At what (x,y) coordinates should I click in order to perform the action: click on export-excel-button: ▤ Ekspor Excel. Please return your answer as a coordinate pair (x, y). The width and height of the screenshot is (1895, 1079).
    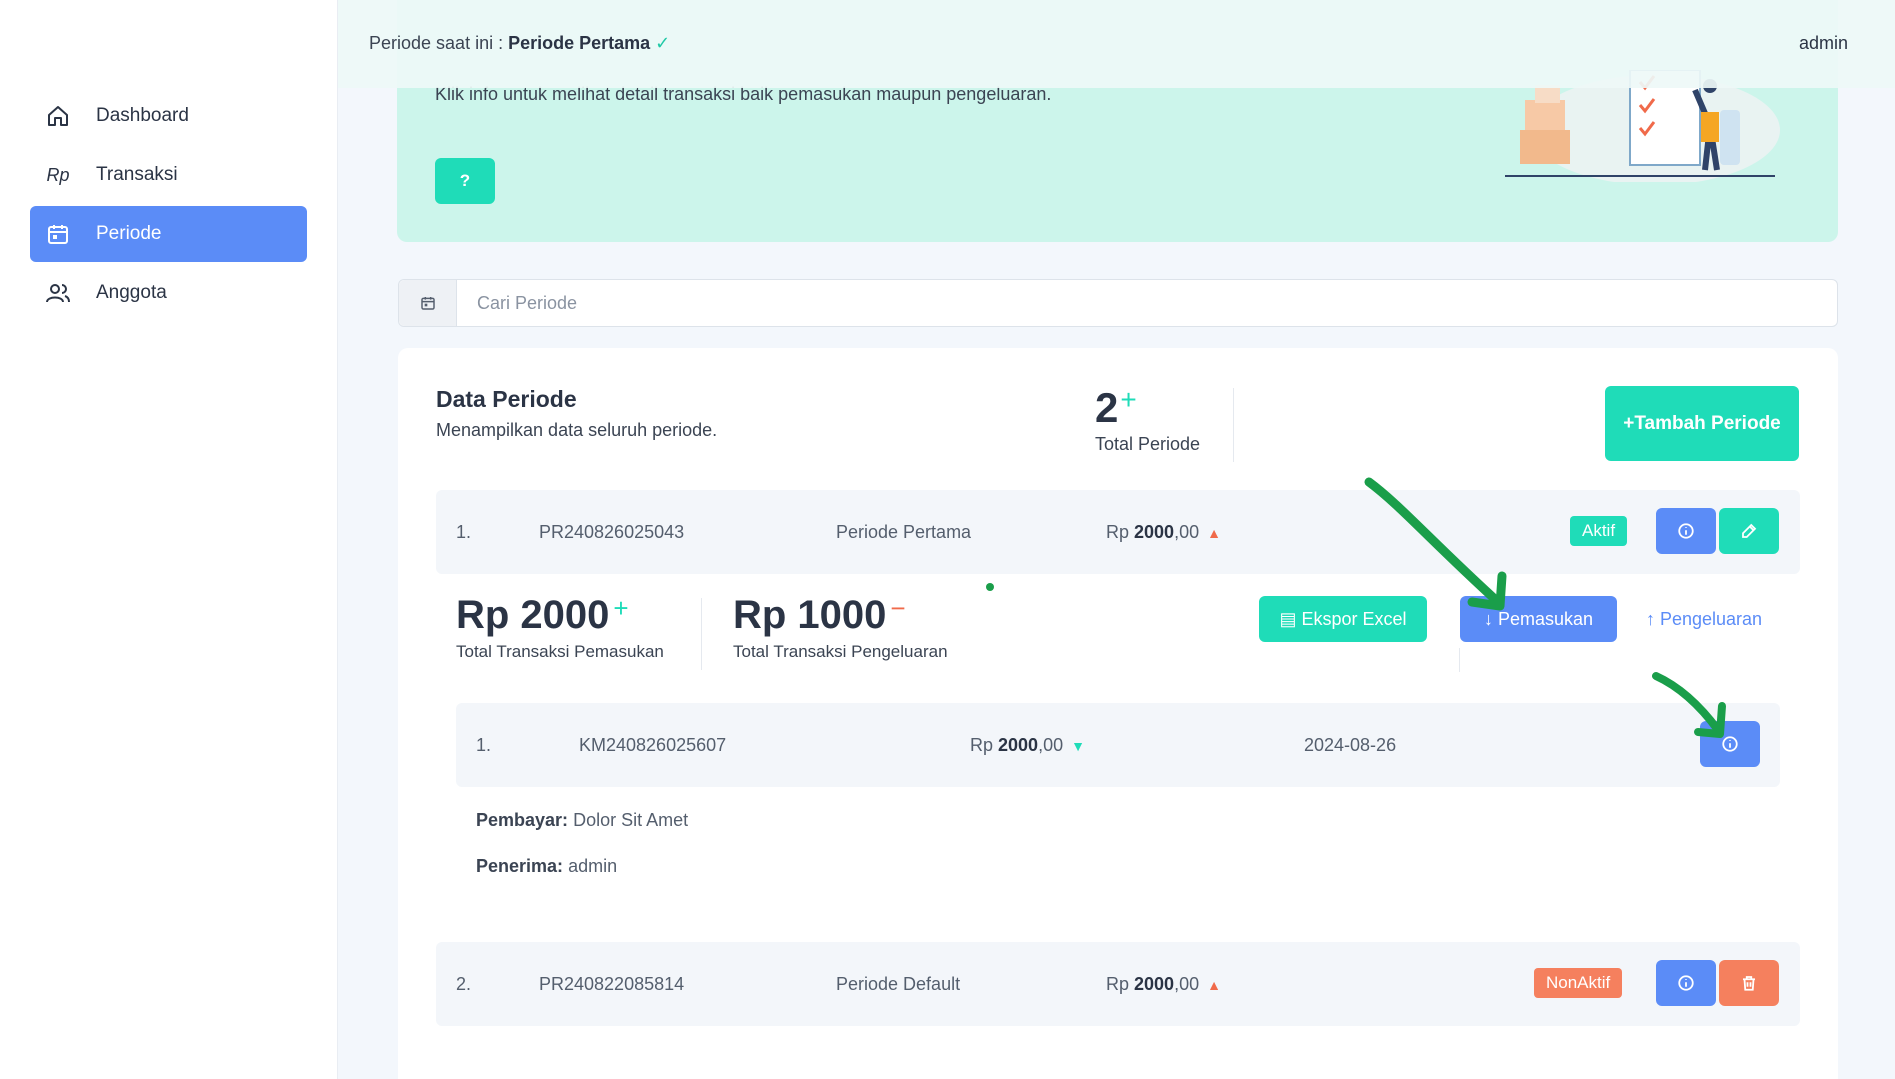
    Looking at the image, I should click on (1343, 619).